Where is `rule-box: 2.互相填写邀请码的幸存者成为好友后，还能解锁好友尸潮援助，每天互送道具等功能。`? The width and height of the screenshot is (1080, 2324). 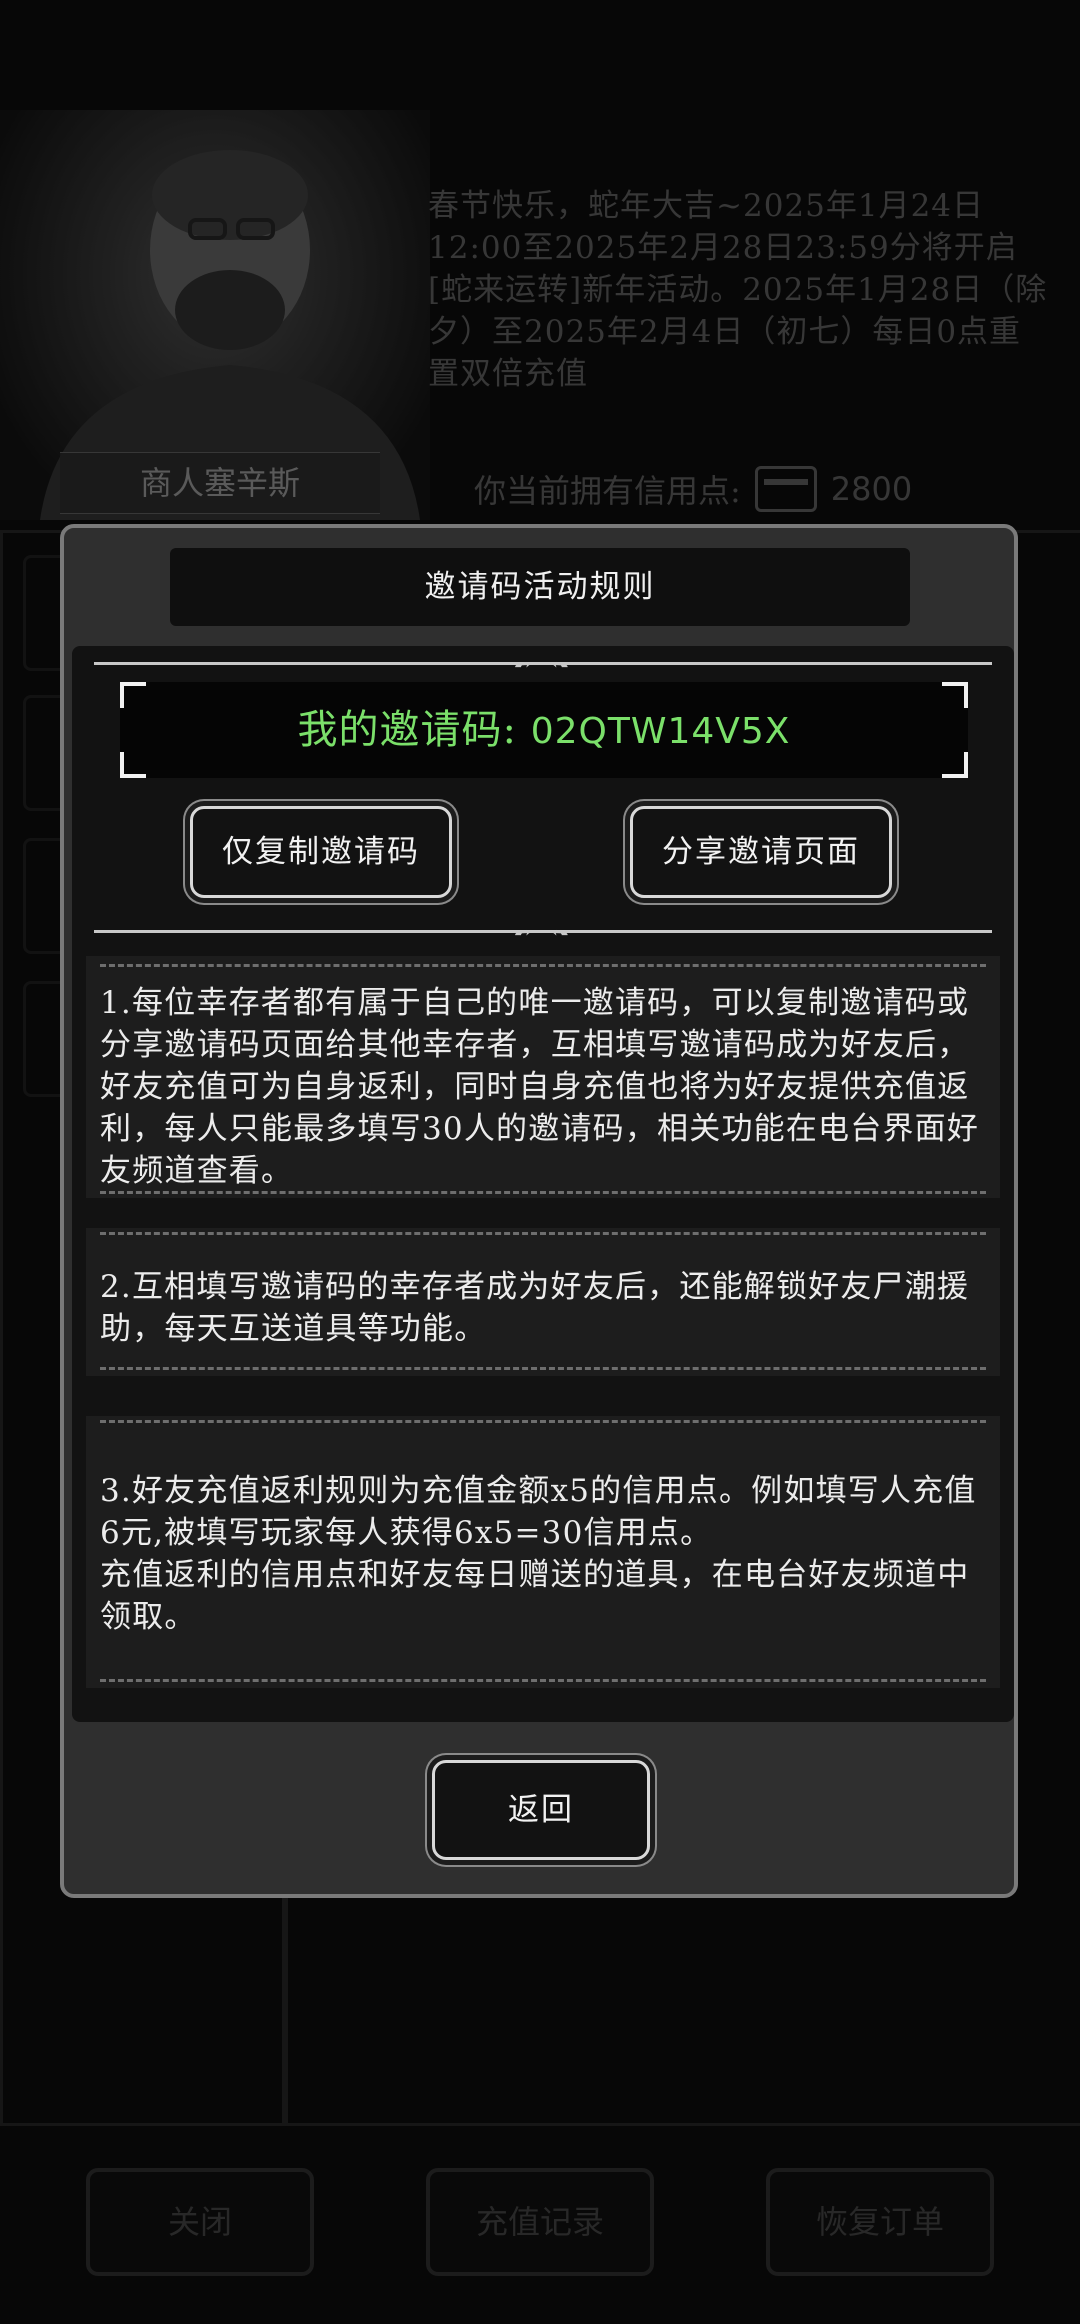 rule-box: 2.互相填写邀请码的幸存者成为好友后，还能解锁好友尸潮援助，每天互送道具等功能。 is located at coordinates (543, 1302).